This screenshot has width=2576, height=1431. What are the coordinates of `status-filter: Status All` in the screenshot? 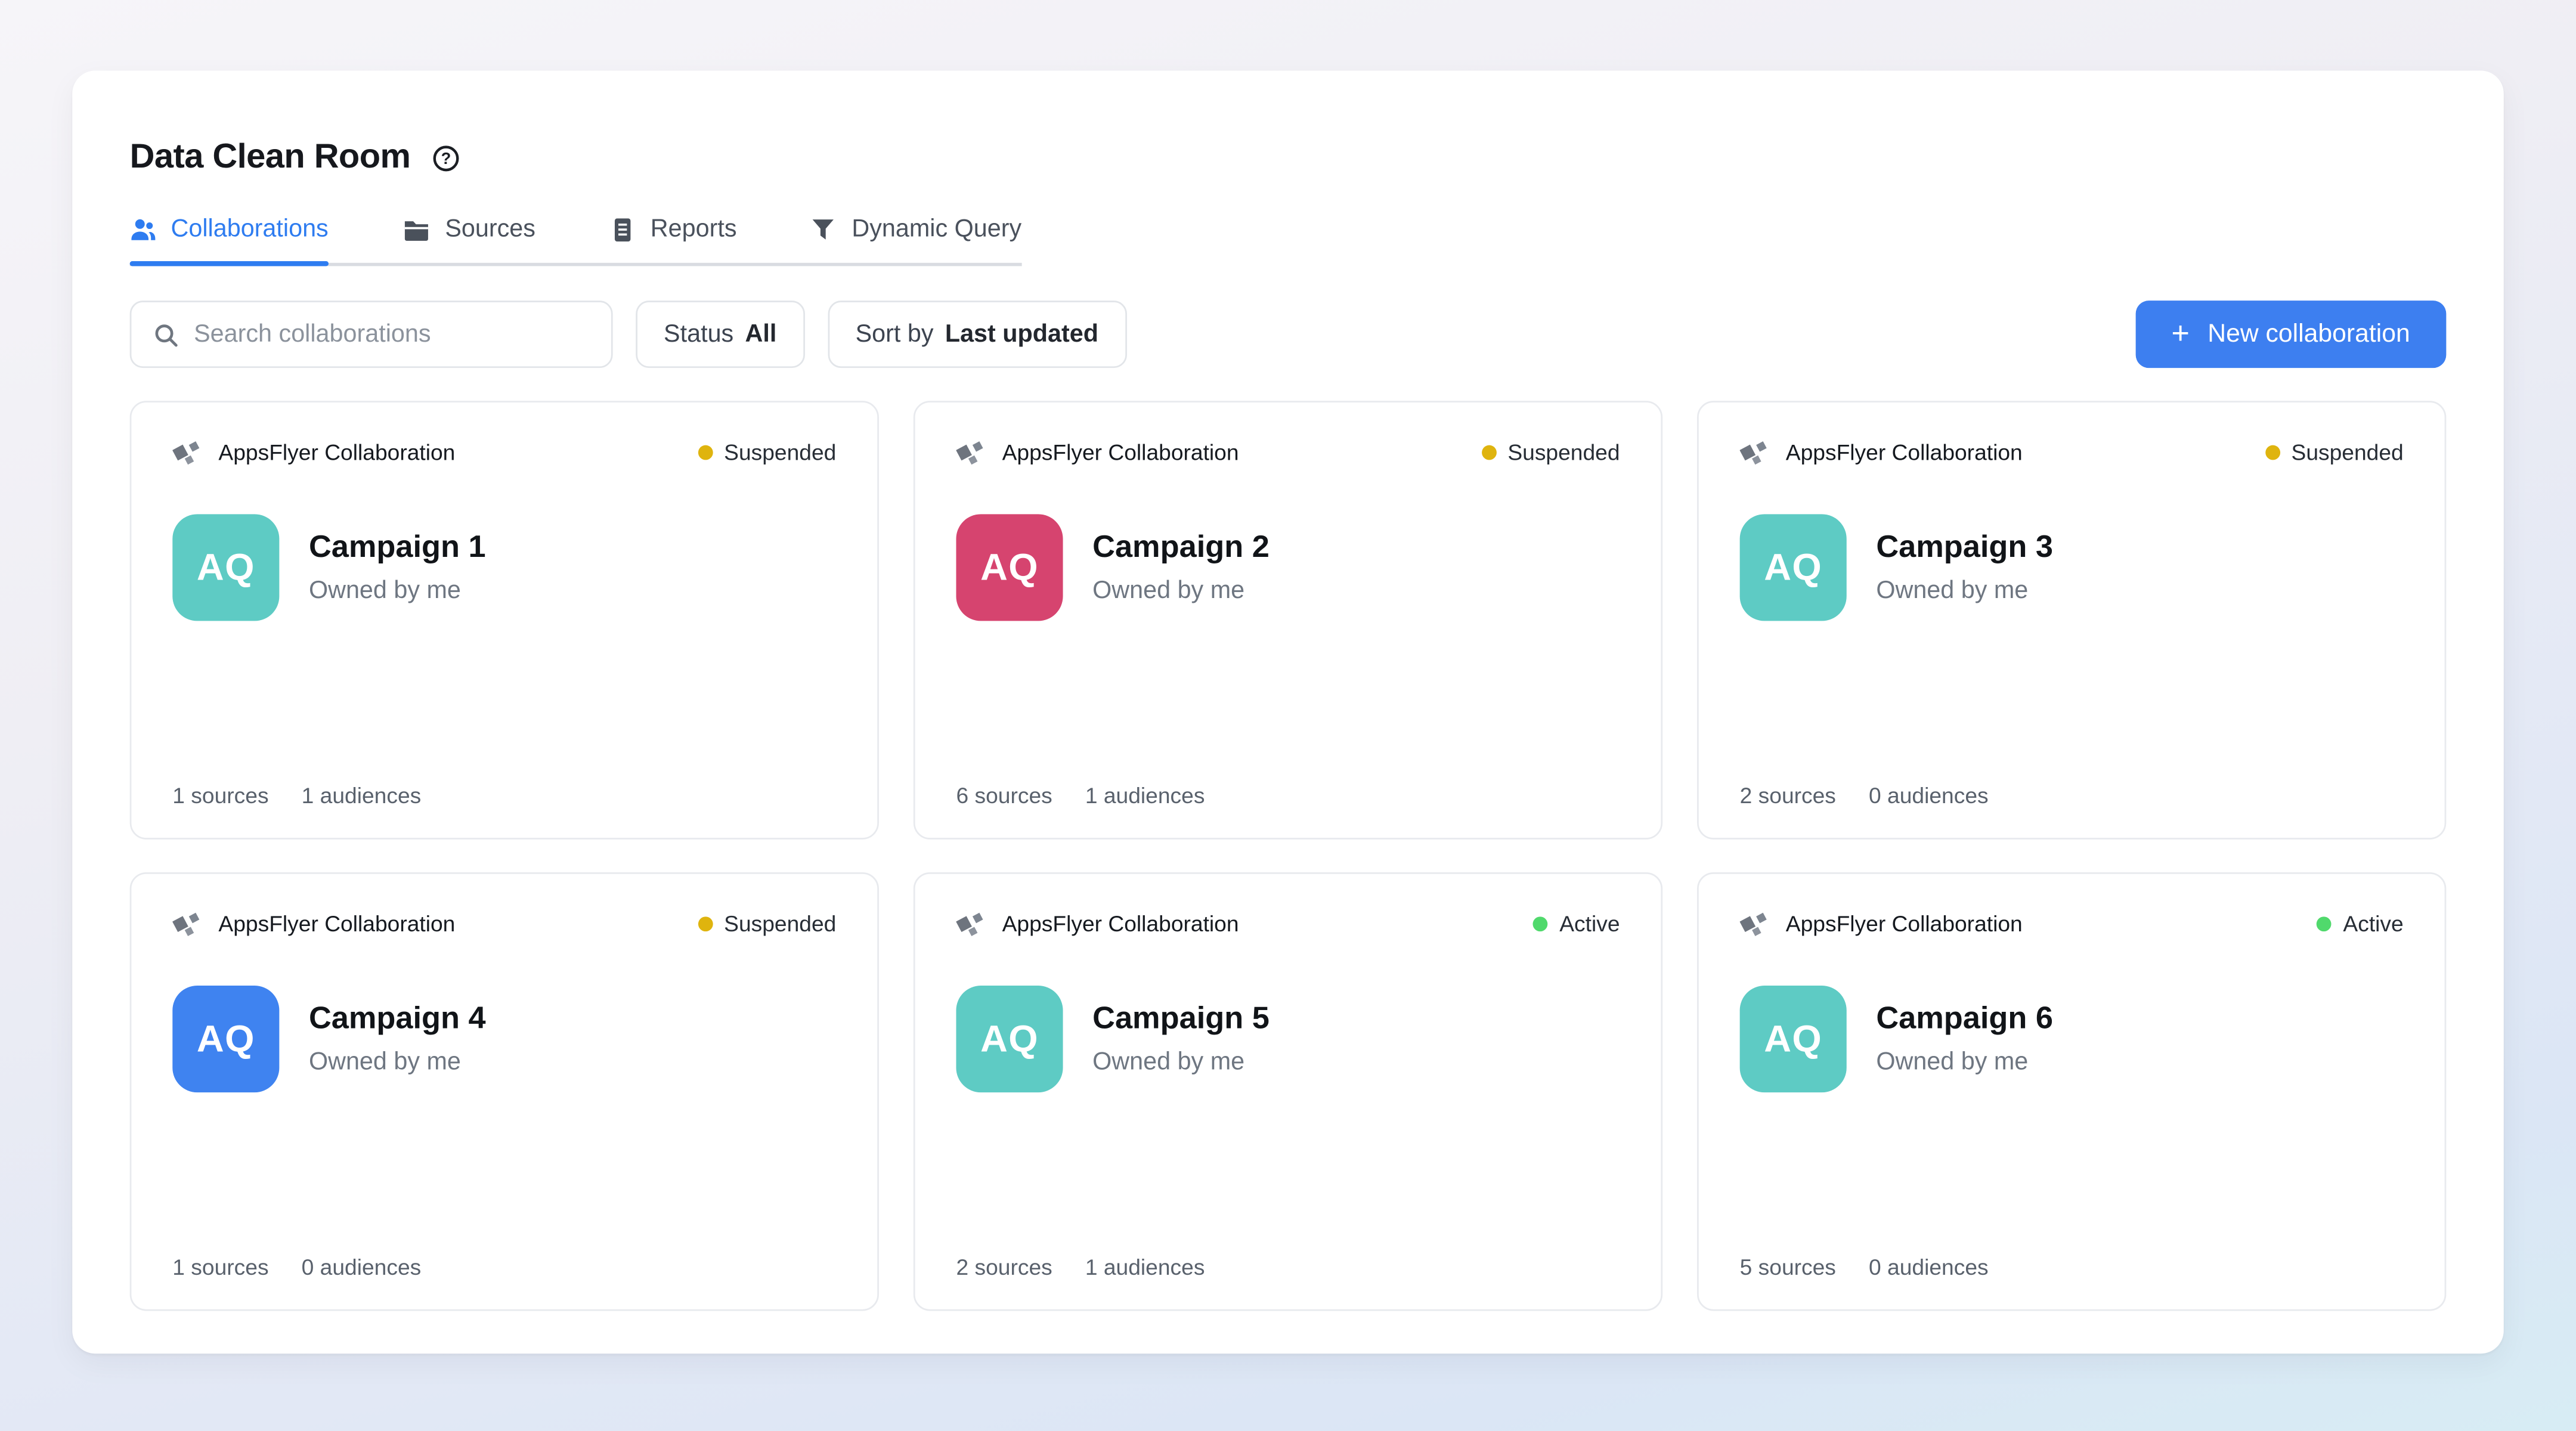 It's located at (721, 334).